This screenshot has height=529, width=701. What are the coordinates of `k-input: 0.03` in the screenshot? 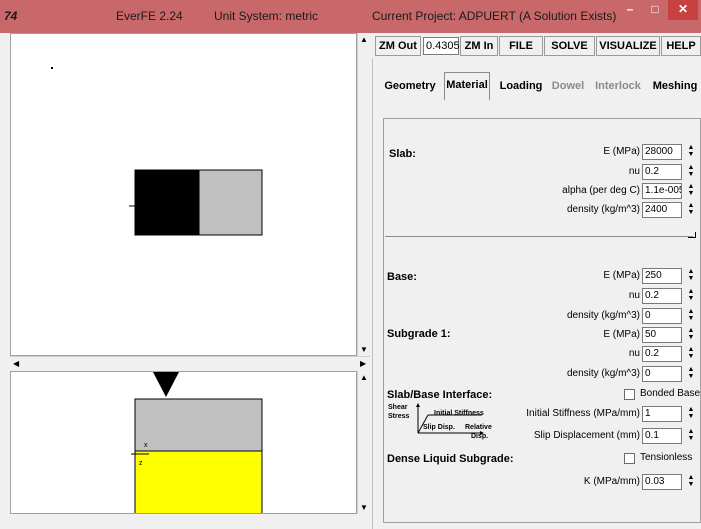 It's located at (662, 482).